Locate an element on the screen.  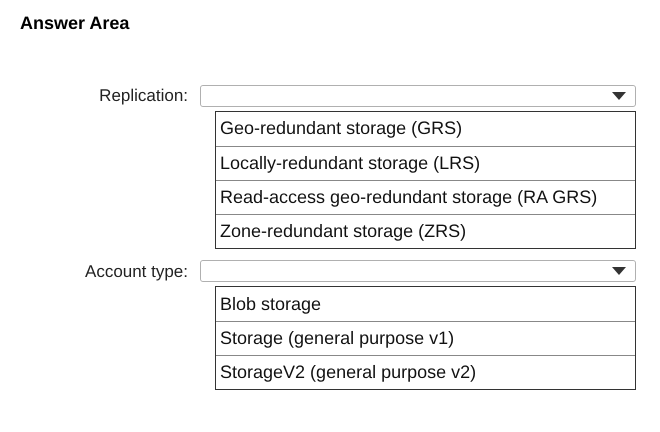
dropdown-option: Blob storage is located at coordinates (425, 304).